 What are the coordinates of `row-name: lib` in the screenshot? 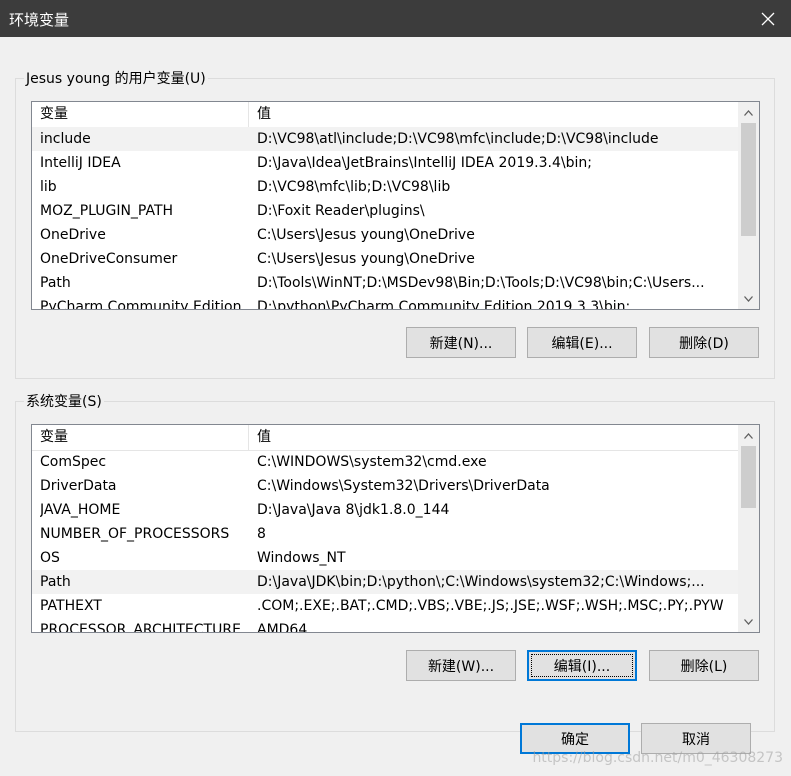 It's located at (48, 187).